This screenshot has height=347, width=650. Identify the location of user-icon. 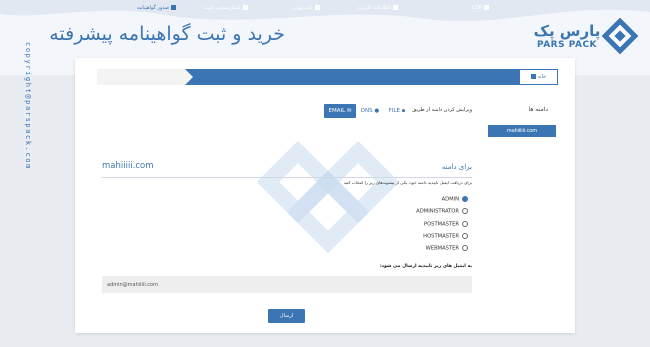
(395, 7).